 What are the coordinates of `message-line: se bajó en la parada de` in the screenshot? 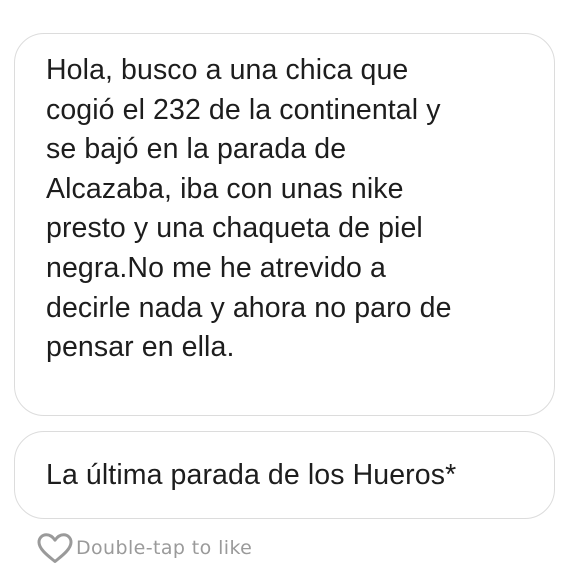 It's located at (196, 149).